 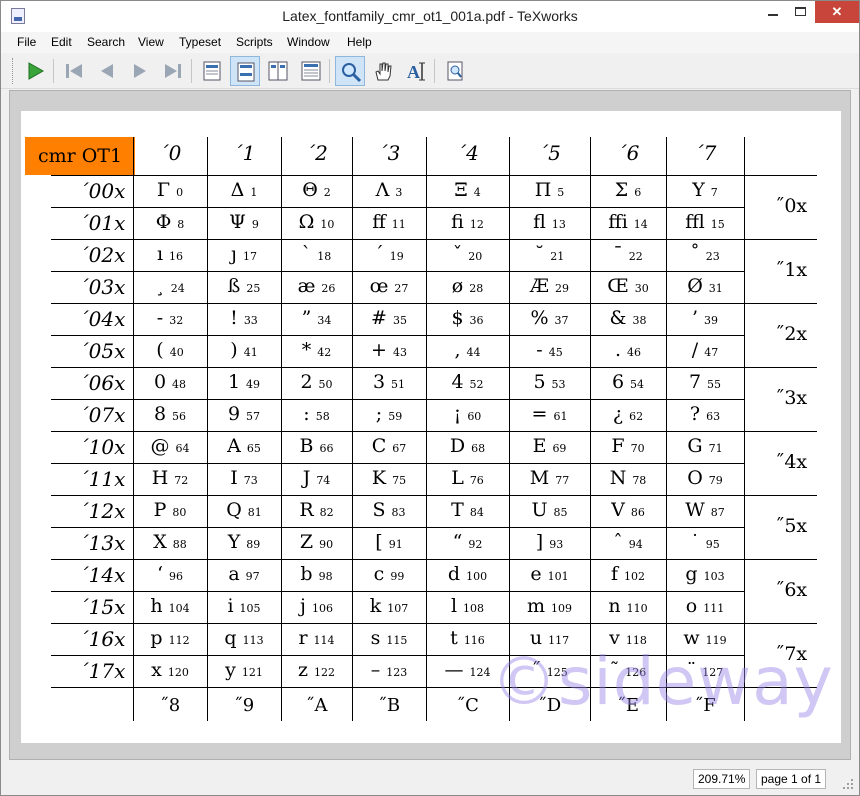 I want to click on glyph-cell: / 47, so click(x=705, y=350).